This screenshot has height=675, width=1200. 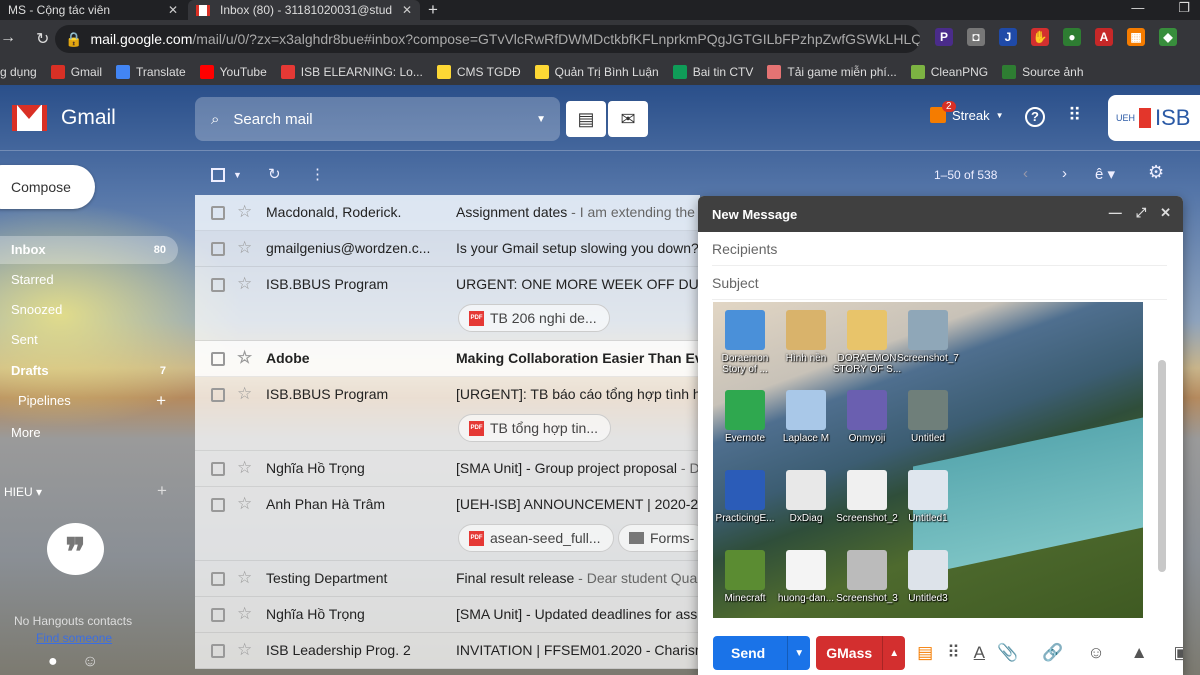 What do you see at coordinates (8, 39) in the screenshot?
I see `forward-icon: →` at bounding box center [8, 39].